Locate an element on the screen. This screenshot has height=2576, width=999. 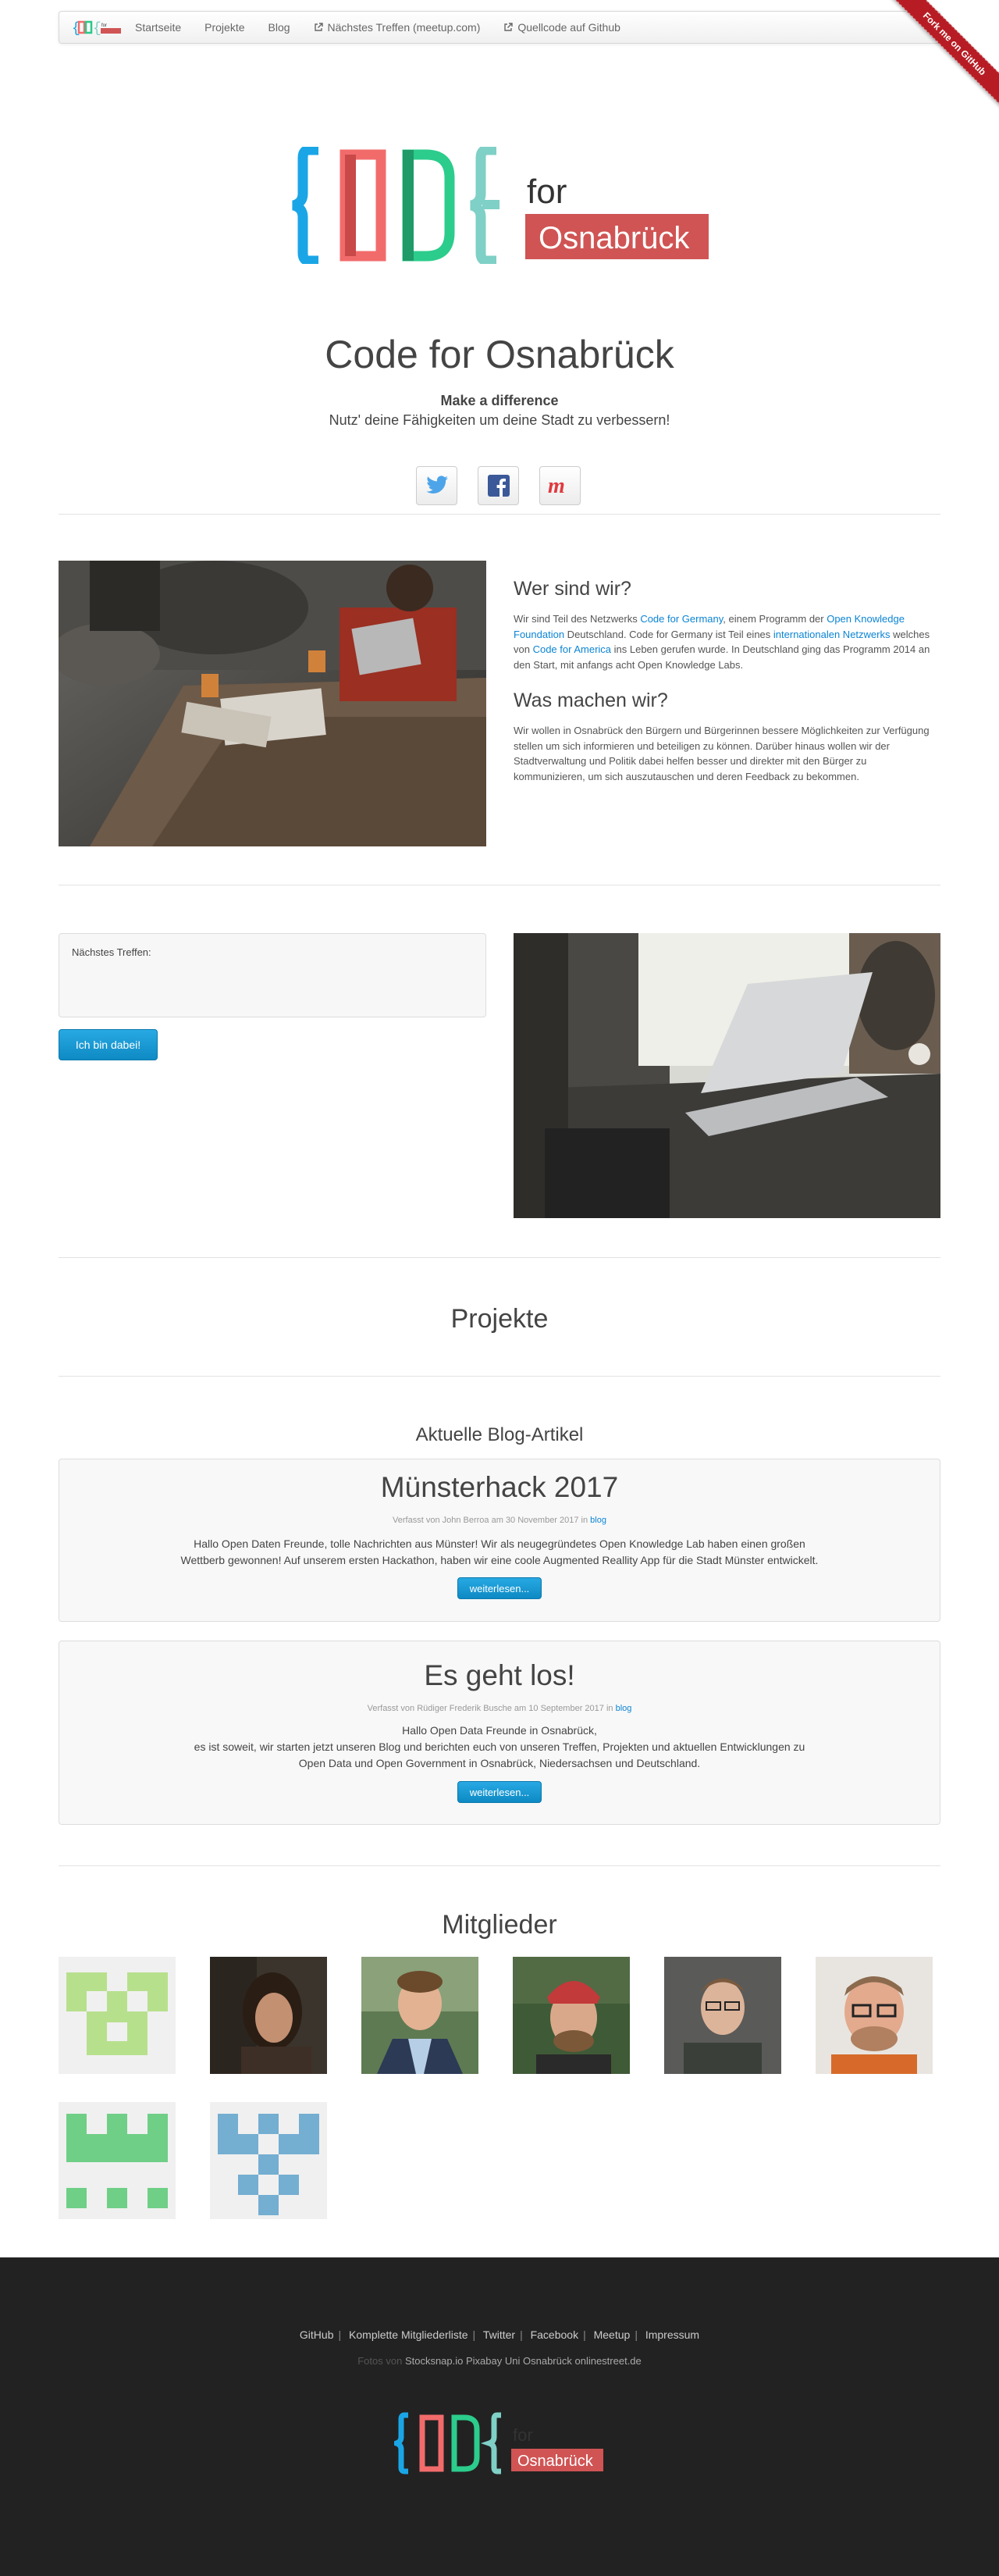
blog-heading: Aktuelle Blog-Artikel is located at coordinates (499, 1434).